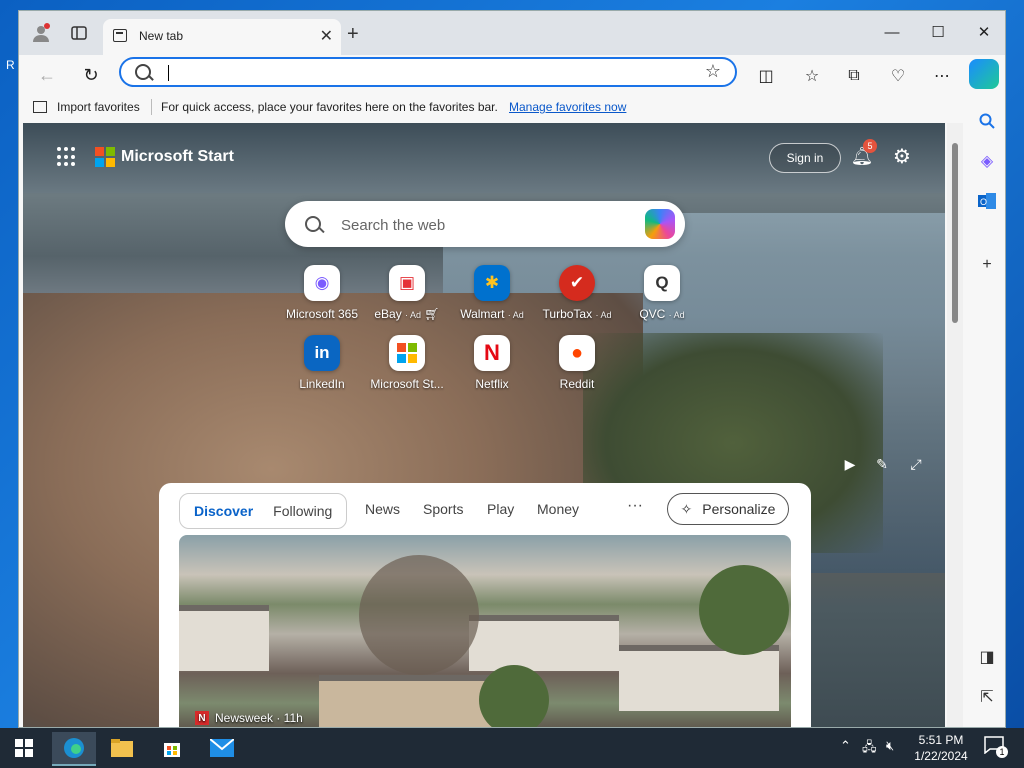 The width and height of the screenshot is (1024, 768). Describe the element at coordinates (941, 756) in the screenshot. I see `clock-date: 1/22/2024` at that location.